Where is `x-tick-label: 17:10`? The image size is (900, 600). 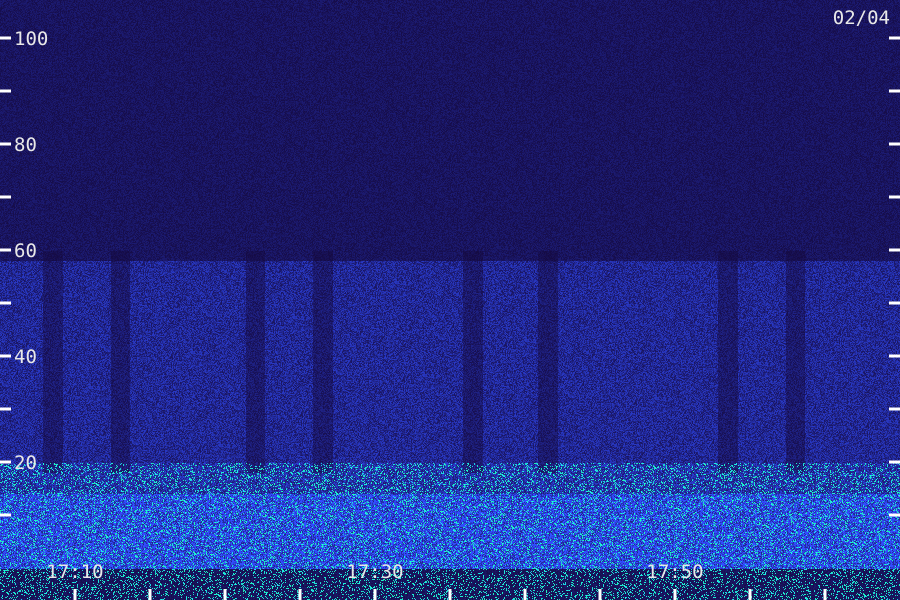 x-tick-label: 17:10 is located at coordinates (74, 572).